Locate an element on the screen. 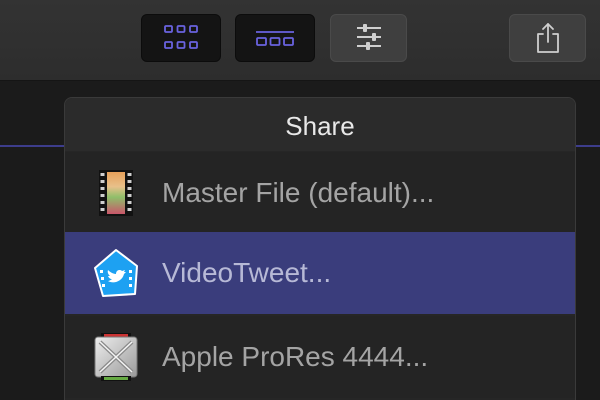 The width and height of the screenshot is (600, 400). film-strip-icon is located at coordinates (116, 193).